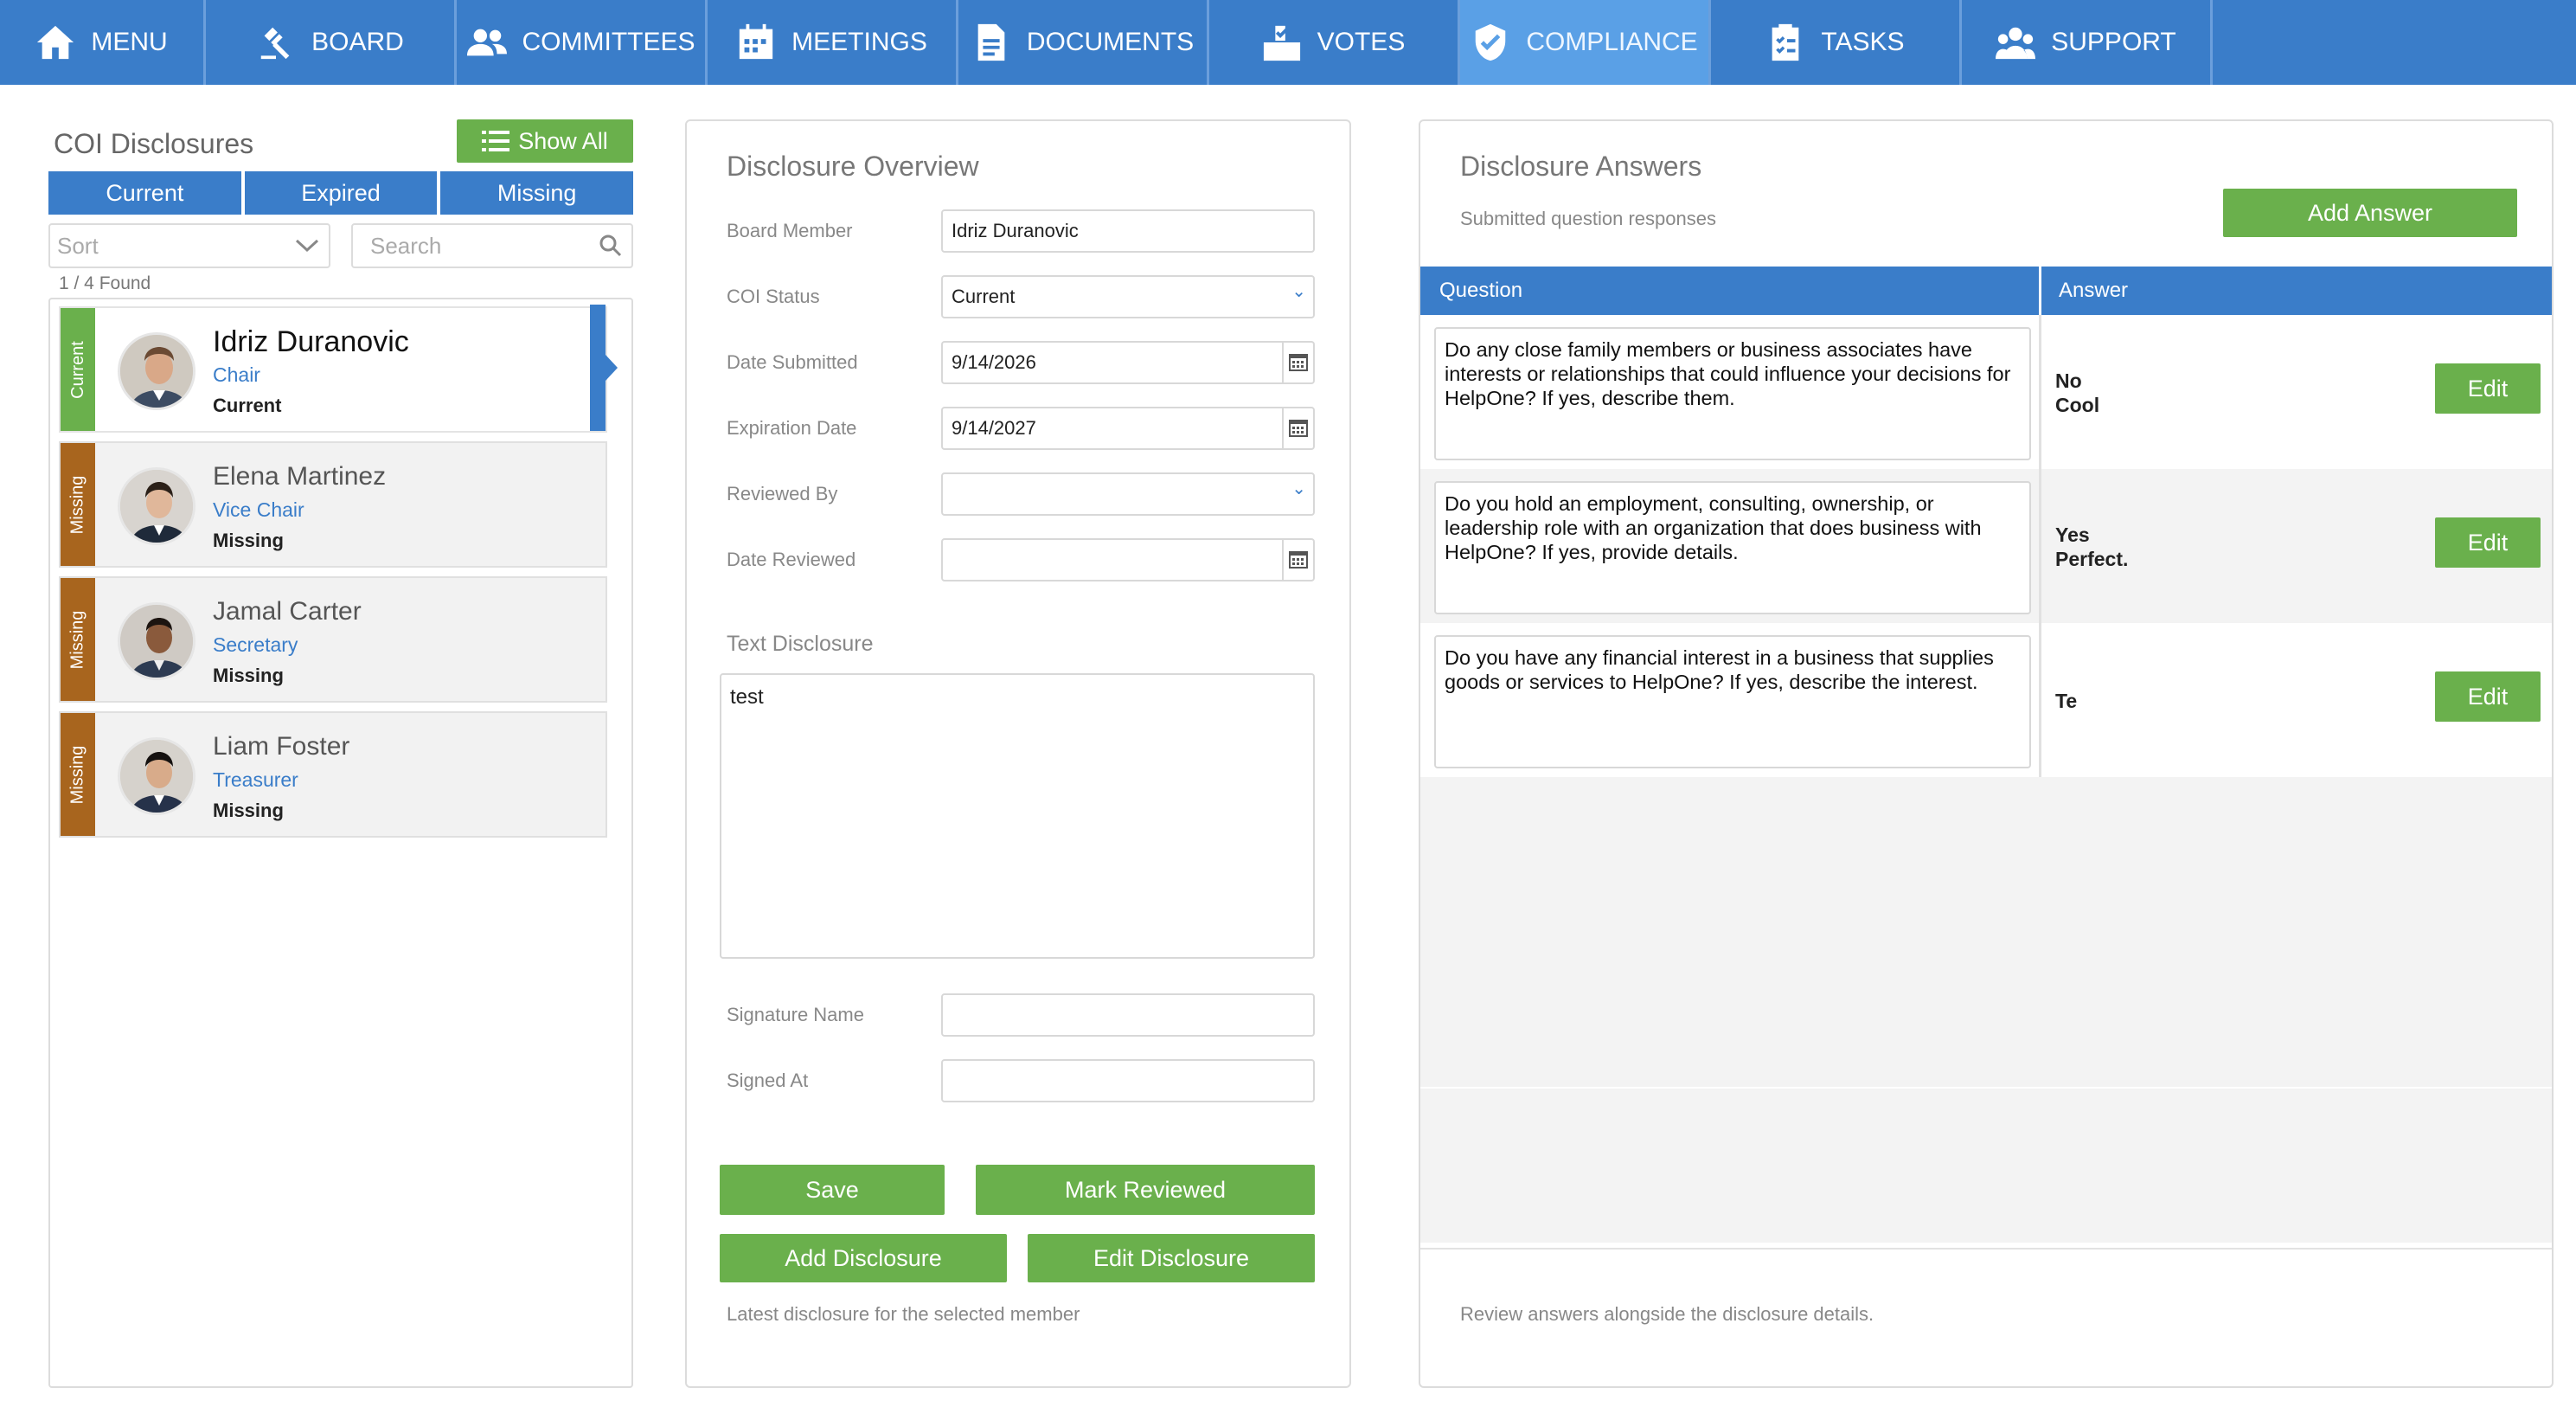 The height and width of the screenshot is (1407, 2576). What do you see at coordinates (832, 1190) in the screenshot?
I see `save-button: Save` at bounding box center [832, 1190].